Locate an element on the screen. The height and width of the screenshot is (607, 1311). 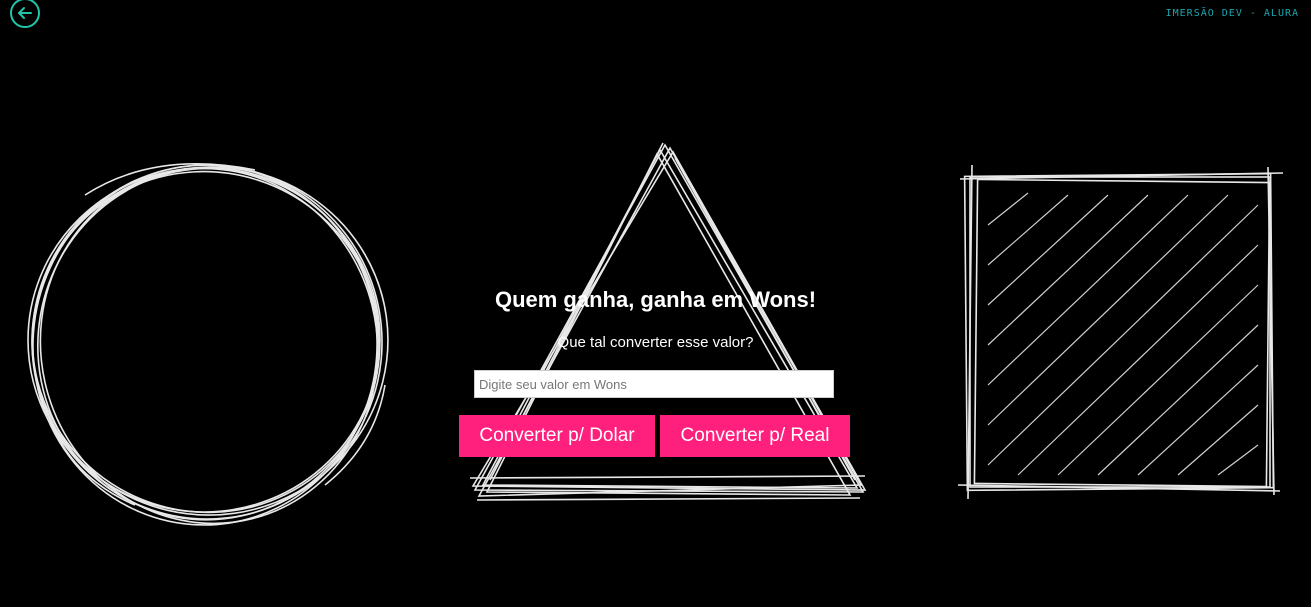
brand-logo-text: IMERSÃO DEV - ALURA is located at coordinates (1232, 13).